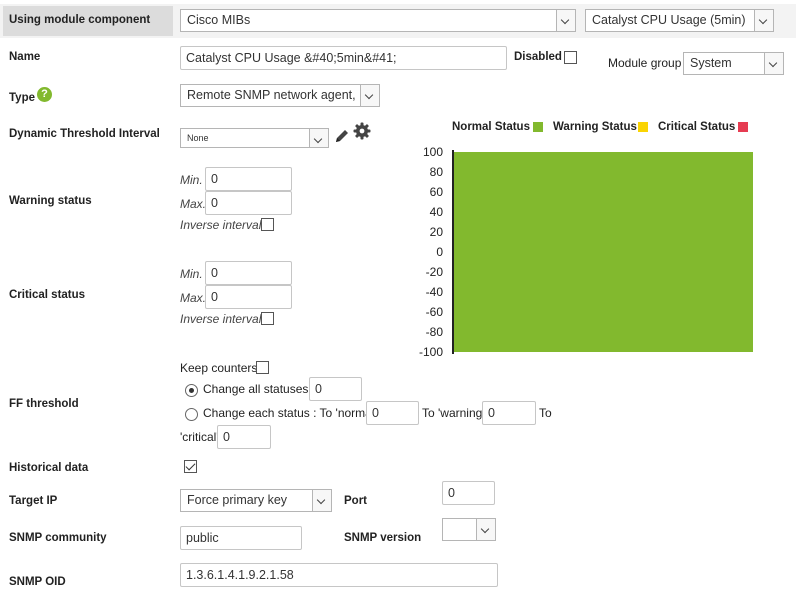 Image resolution: width=800 pixels, height=600 pixels. What do you see at coordinates (545, 413) in the screenshot?
I see `to-critical-label: To` at bounding box center [545, 413].